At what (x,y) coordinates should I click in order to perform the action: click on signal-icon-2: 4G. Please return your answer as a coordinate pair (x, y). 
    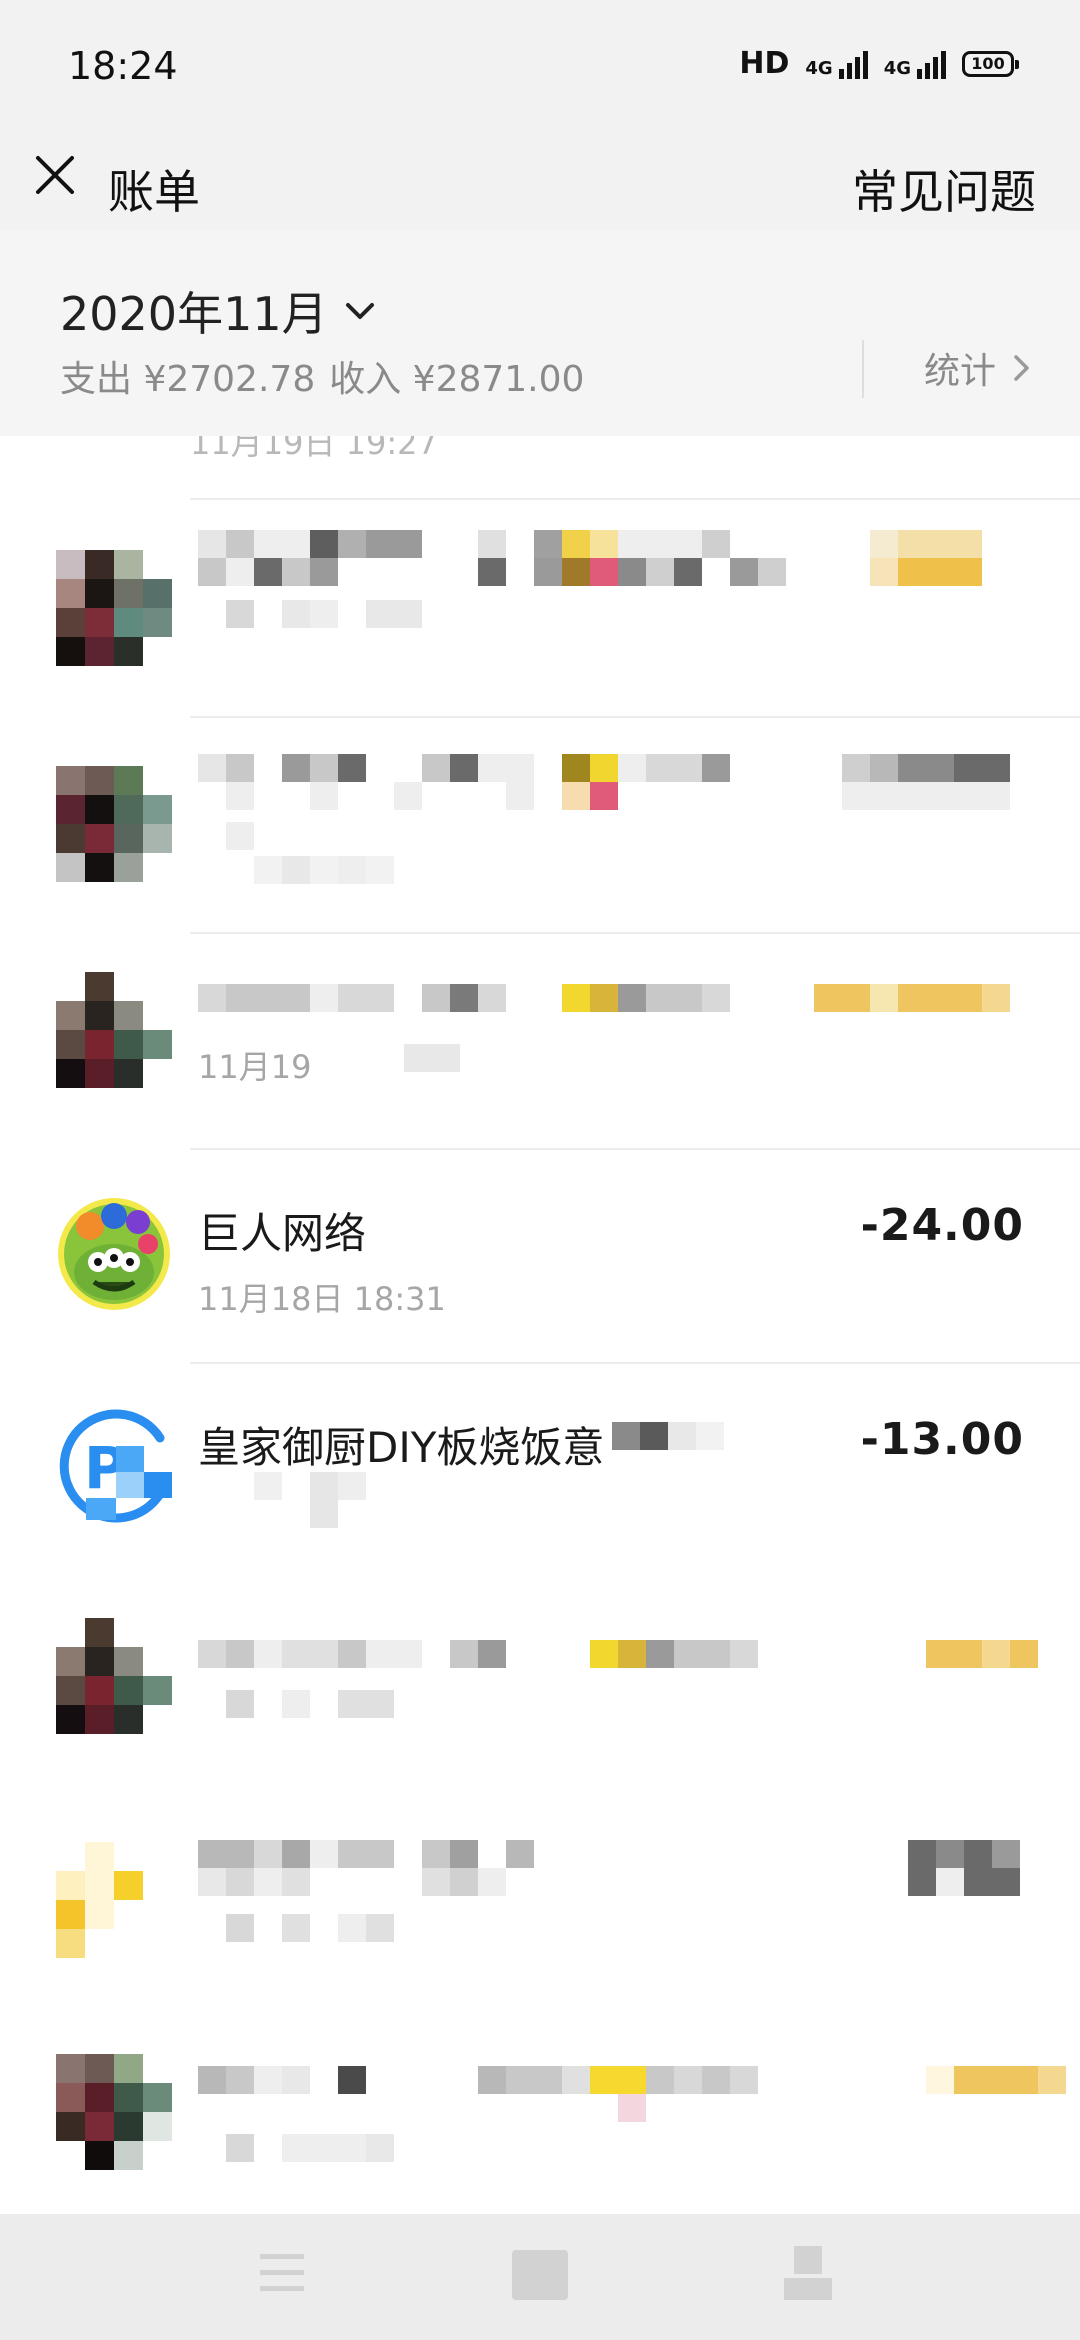
    Looking at the image, I should click on (915, 64).